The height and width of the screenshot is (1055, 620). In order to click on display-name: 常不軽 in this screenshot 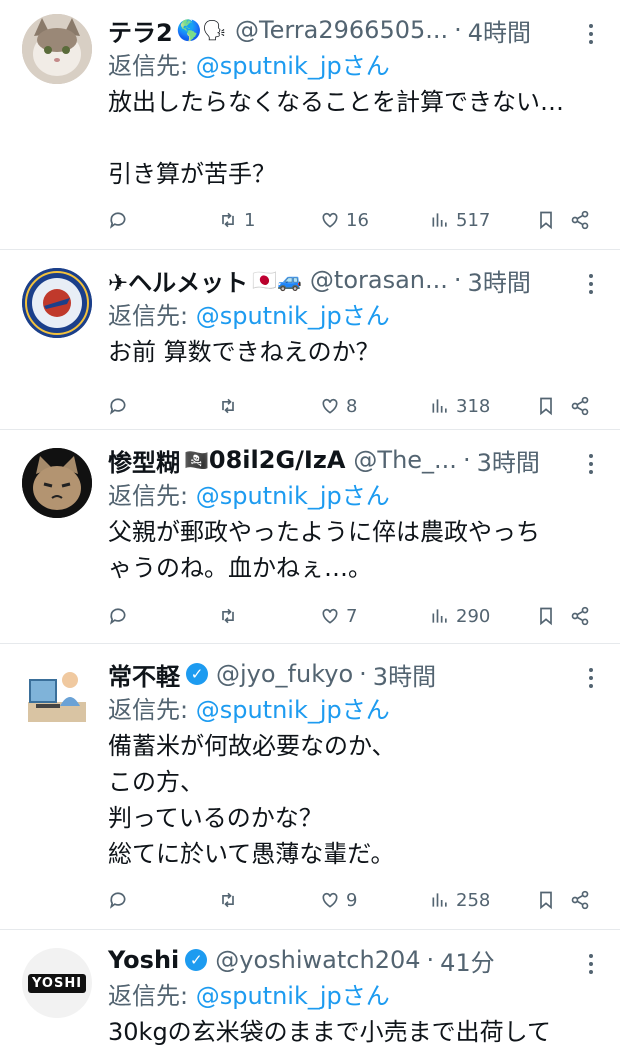, I will do `click(144, 674)`.